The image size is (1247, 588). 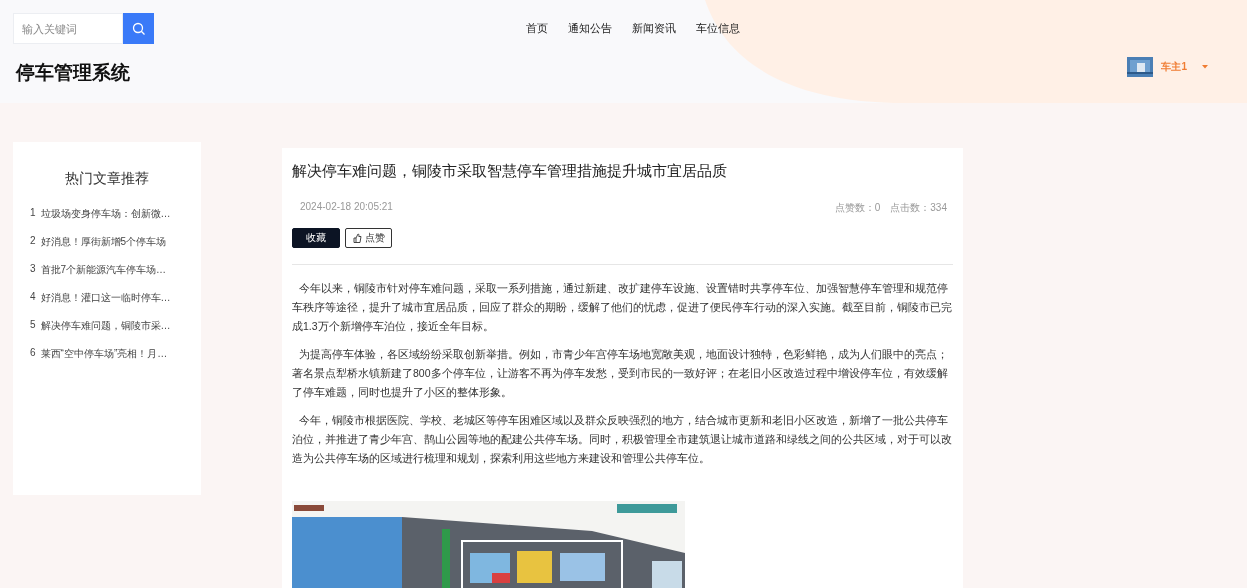 What do you see at coordinates (33, 268) in the screenshot?
I see `rank-number: 3` at bounding box center [33, 268].